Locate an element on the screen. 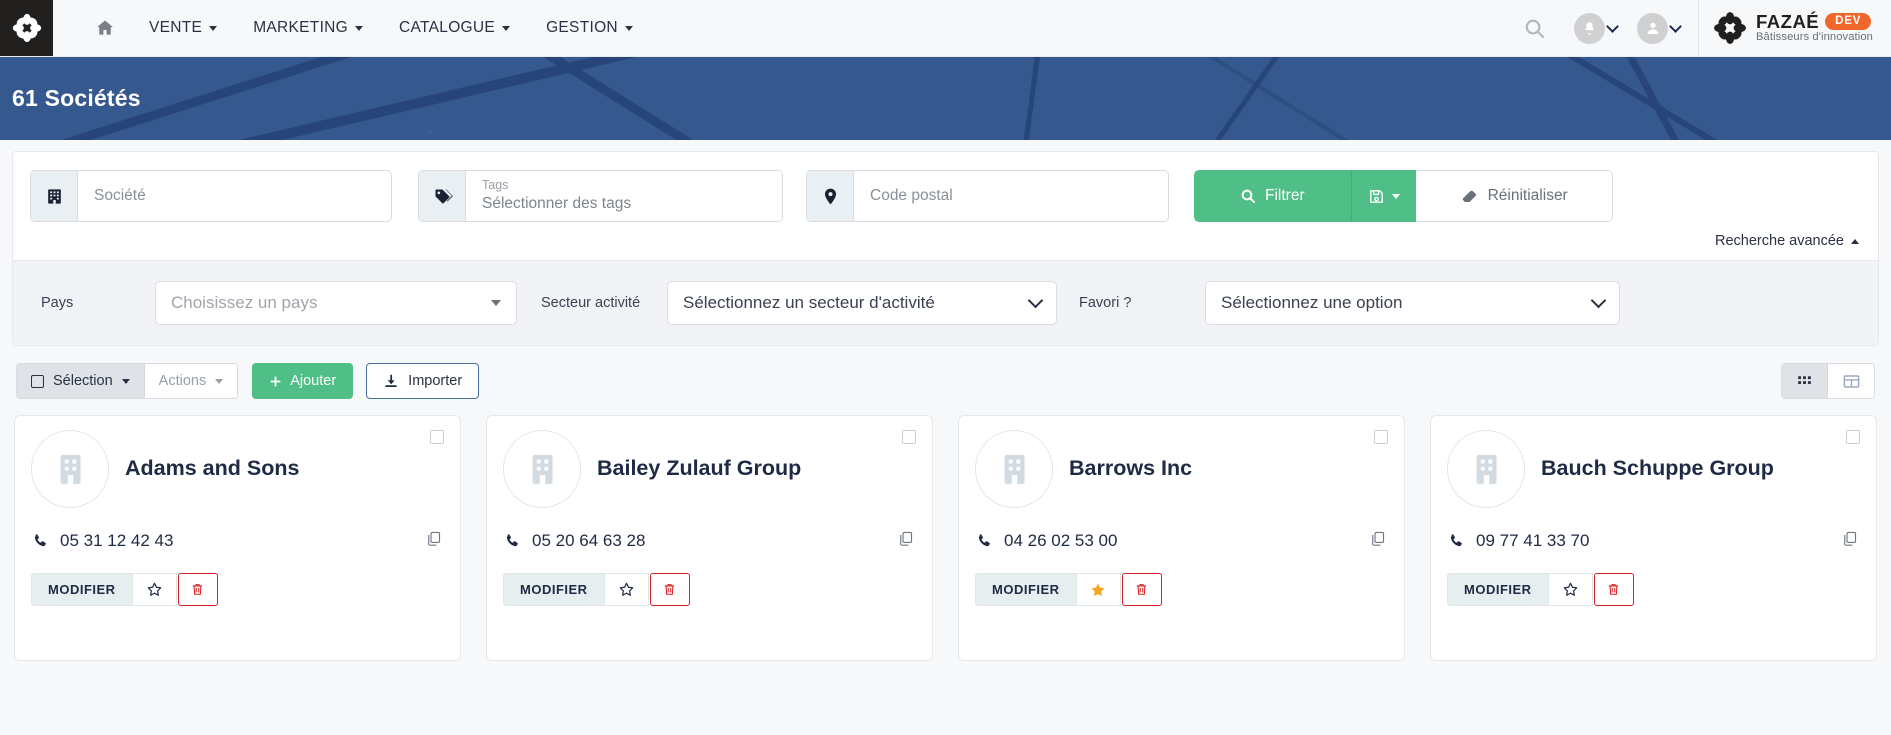 This screenshot has width=1891, height=735. reinitialiser-button: Réinitialiser is located at coordinates (1514, 196).